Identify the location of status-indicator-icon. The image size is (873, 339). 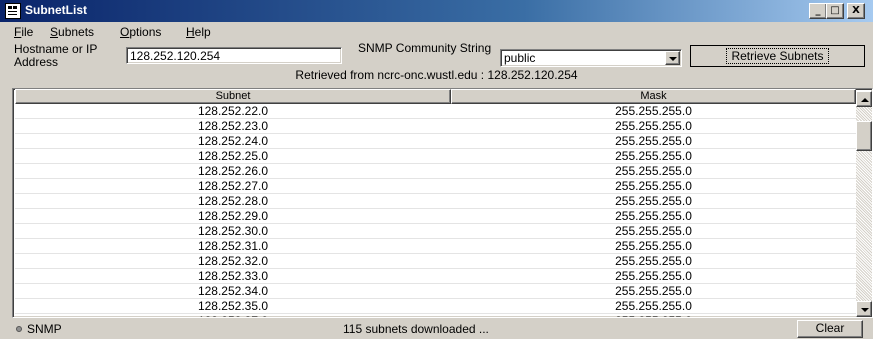
(19, 329).